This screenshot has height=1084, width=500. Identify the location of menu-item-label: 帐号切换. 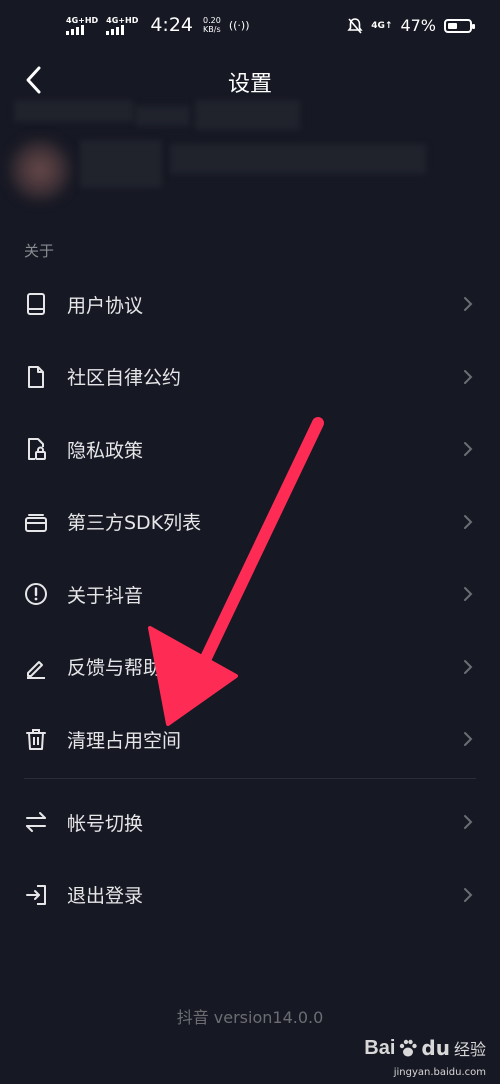
(105, 823).